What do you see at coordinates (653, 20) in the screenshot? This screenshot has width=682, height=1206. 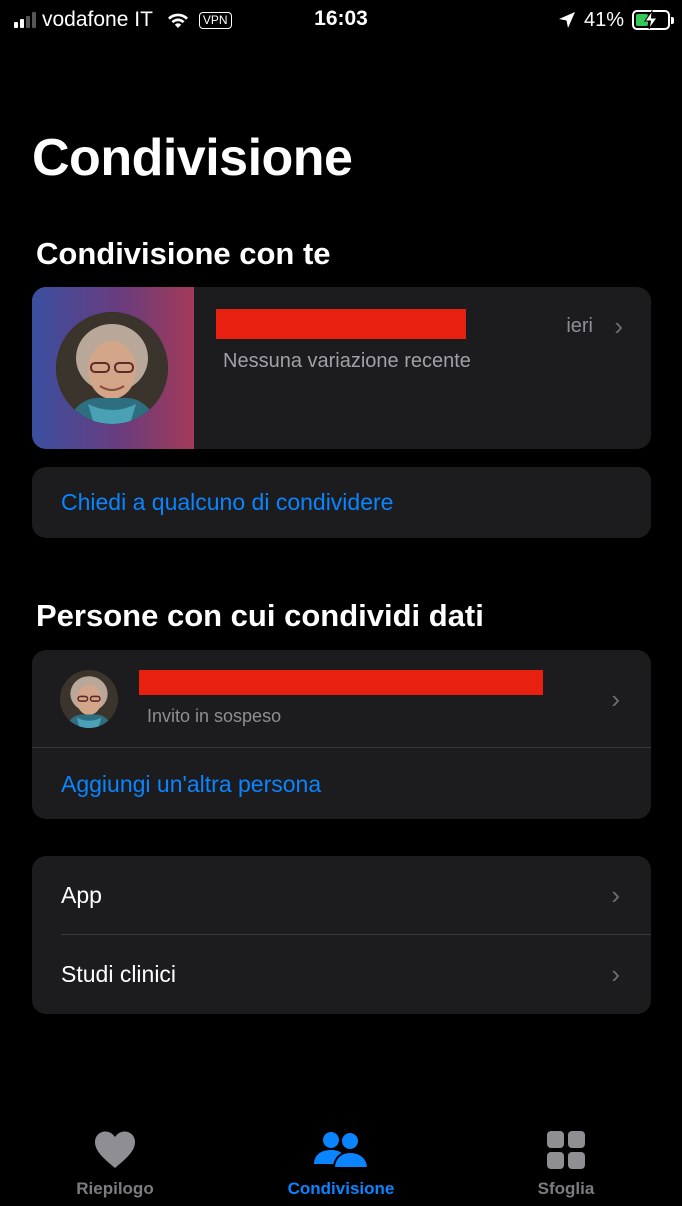 I see `battery-icon` at bounding box center [653, 20].